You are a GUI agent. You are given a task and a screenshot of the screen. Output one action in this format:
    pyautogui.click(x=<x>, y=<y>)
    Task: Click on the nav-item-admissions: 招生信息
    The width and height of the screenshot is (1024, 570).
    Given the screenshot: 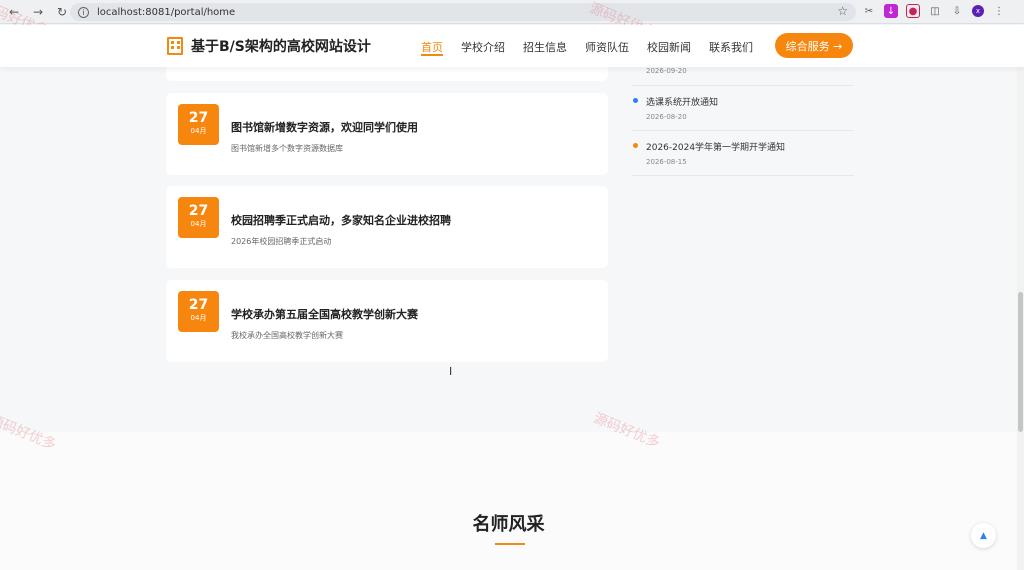 What is the action you would take?
    pyautogui.click(x=545, y=53)
    